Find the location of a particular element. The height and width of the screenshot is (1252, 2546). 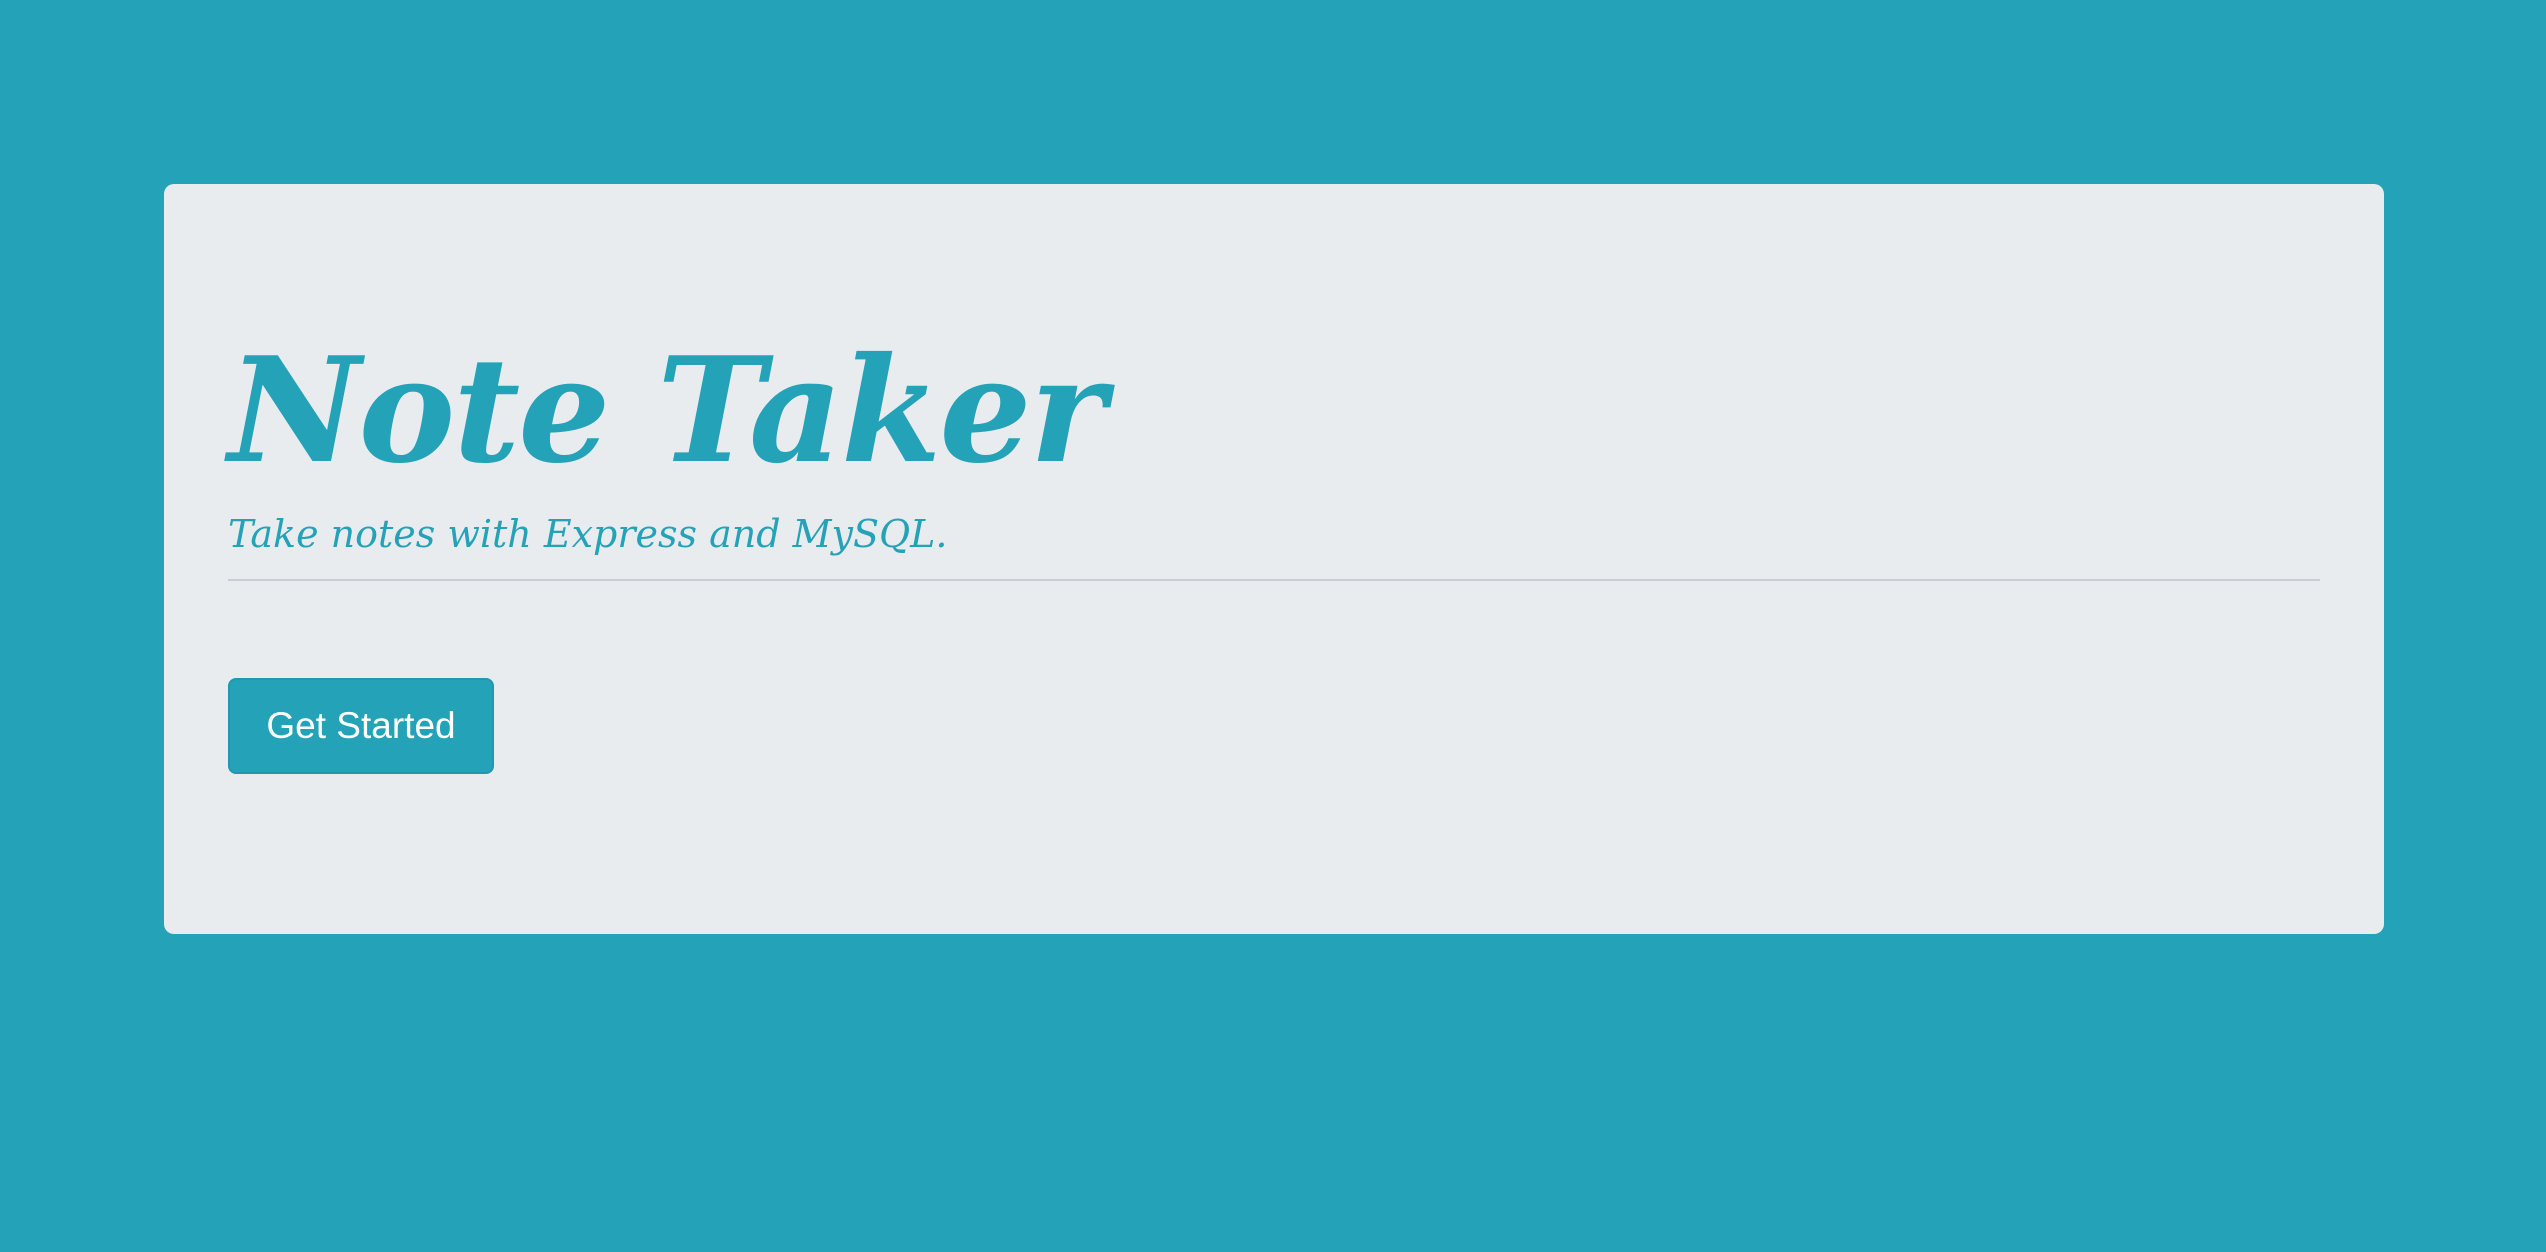

get-started-button: Get Started is located at coordinates (361, 726).